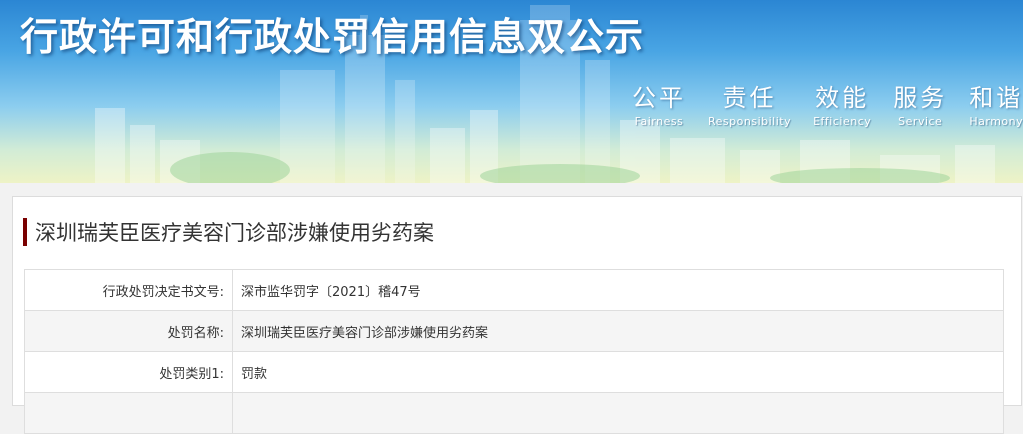 The width and height of the screenshot is (1023, 434). What do you see at coordinates (234, 233) in the screenshot?
I see `case-title: 深圳瑞芙臣医疗美容门诊部涉嫌使用劣药案` at bounding box center [234, 233].